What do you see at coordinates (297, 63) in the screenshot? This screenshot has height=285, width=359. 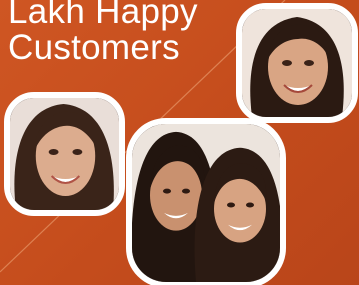 I see `customer-photo-right` at bounding box center [297, 63].